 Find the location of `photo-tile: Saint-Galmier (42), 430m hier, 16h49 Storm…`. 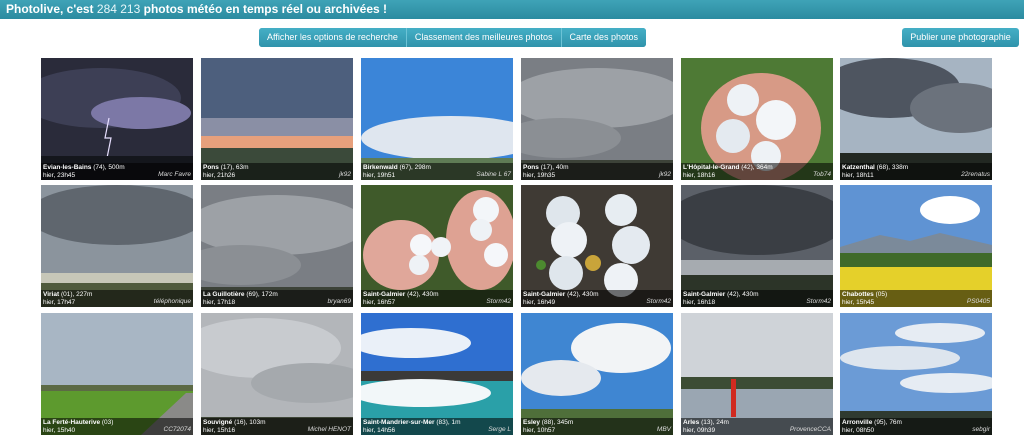

photo-tile: Saint-Galmier (42), 430m hier, 16h49 Storm… is located at coordinates (597, 246).